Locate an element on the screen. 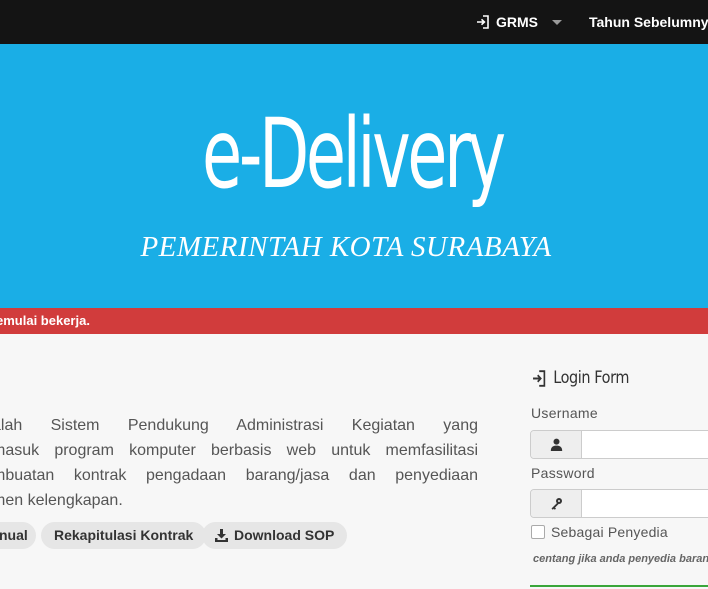  user-icon is located at coordinates (556, 444).